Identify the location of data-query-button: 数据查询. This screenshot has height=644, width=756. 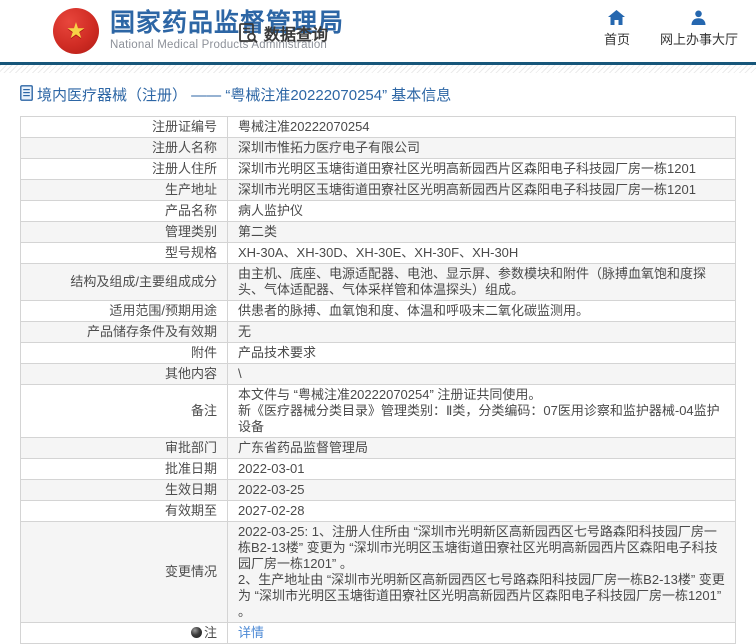
(282, 33).